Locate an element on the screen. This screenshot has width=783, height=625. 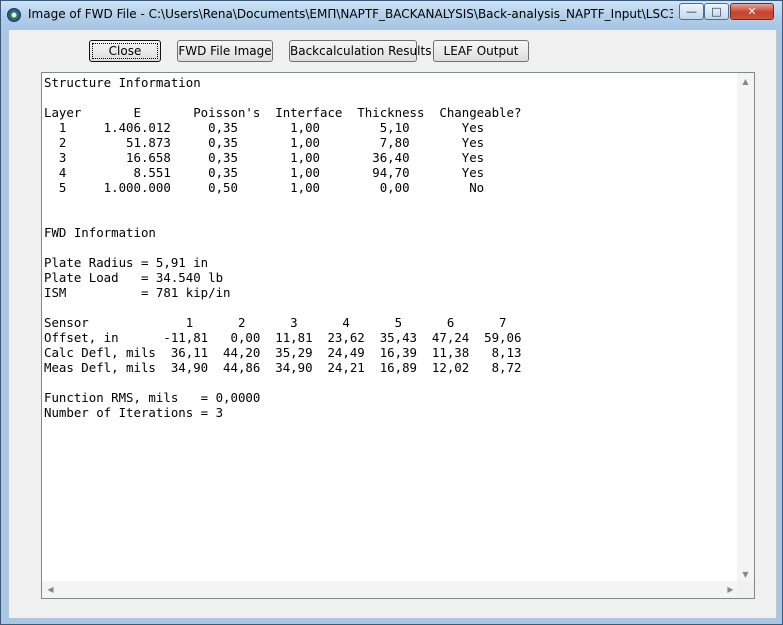
plate-radius-line: Plate Radius = 5,91 in is located at coordinates (126, 262).